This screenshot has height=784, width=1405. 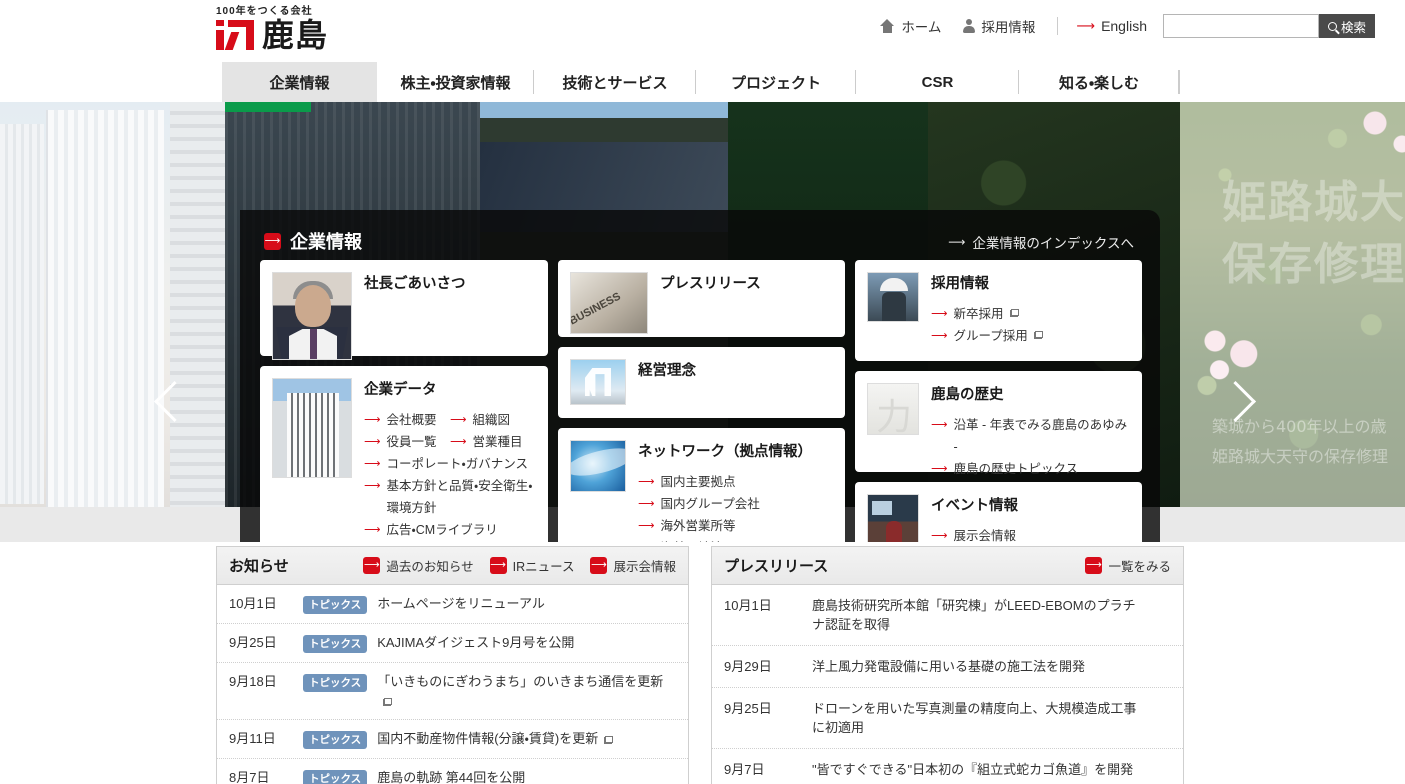 What do you see at coordinates (1008, 27) in the screenshot?
I see `utility-link-recruit-label: 採用情報` at bounding box center [1008, 27].